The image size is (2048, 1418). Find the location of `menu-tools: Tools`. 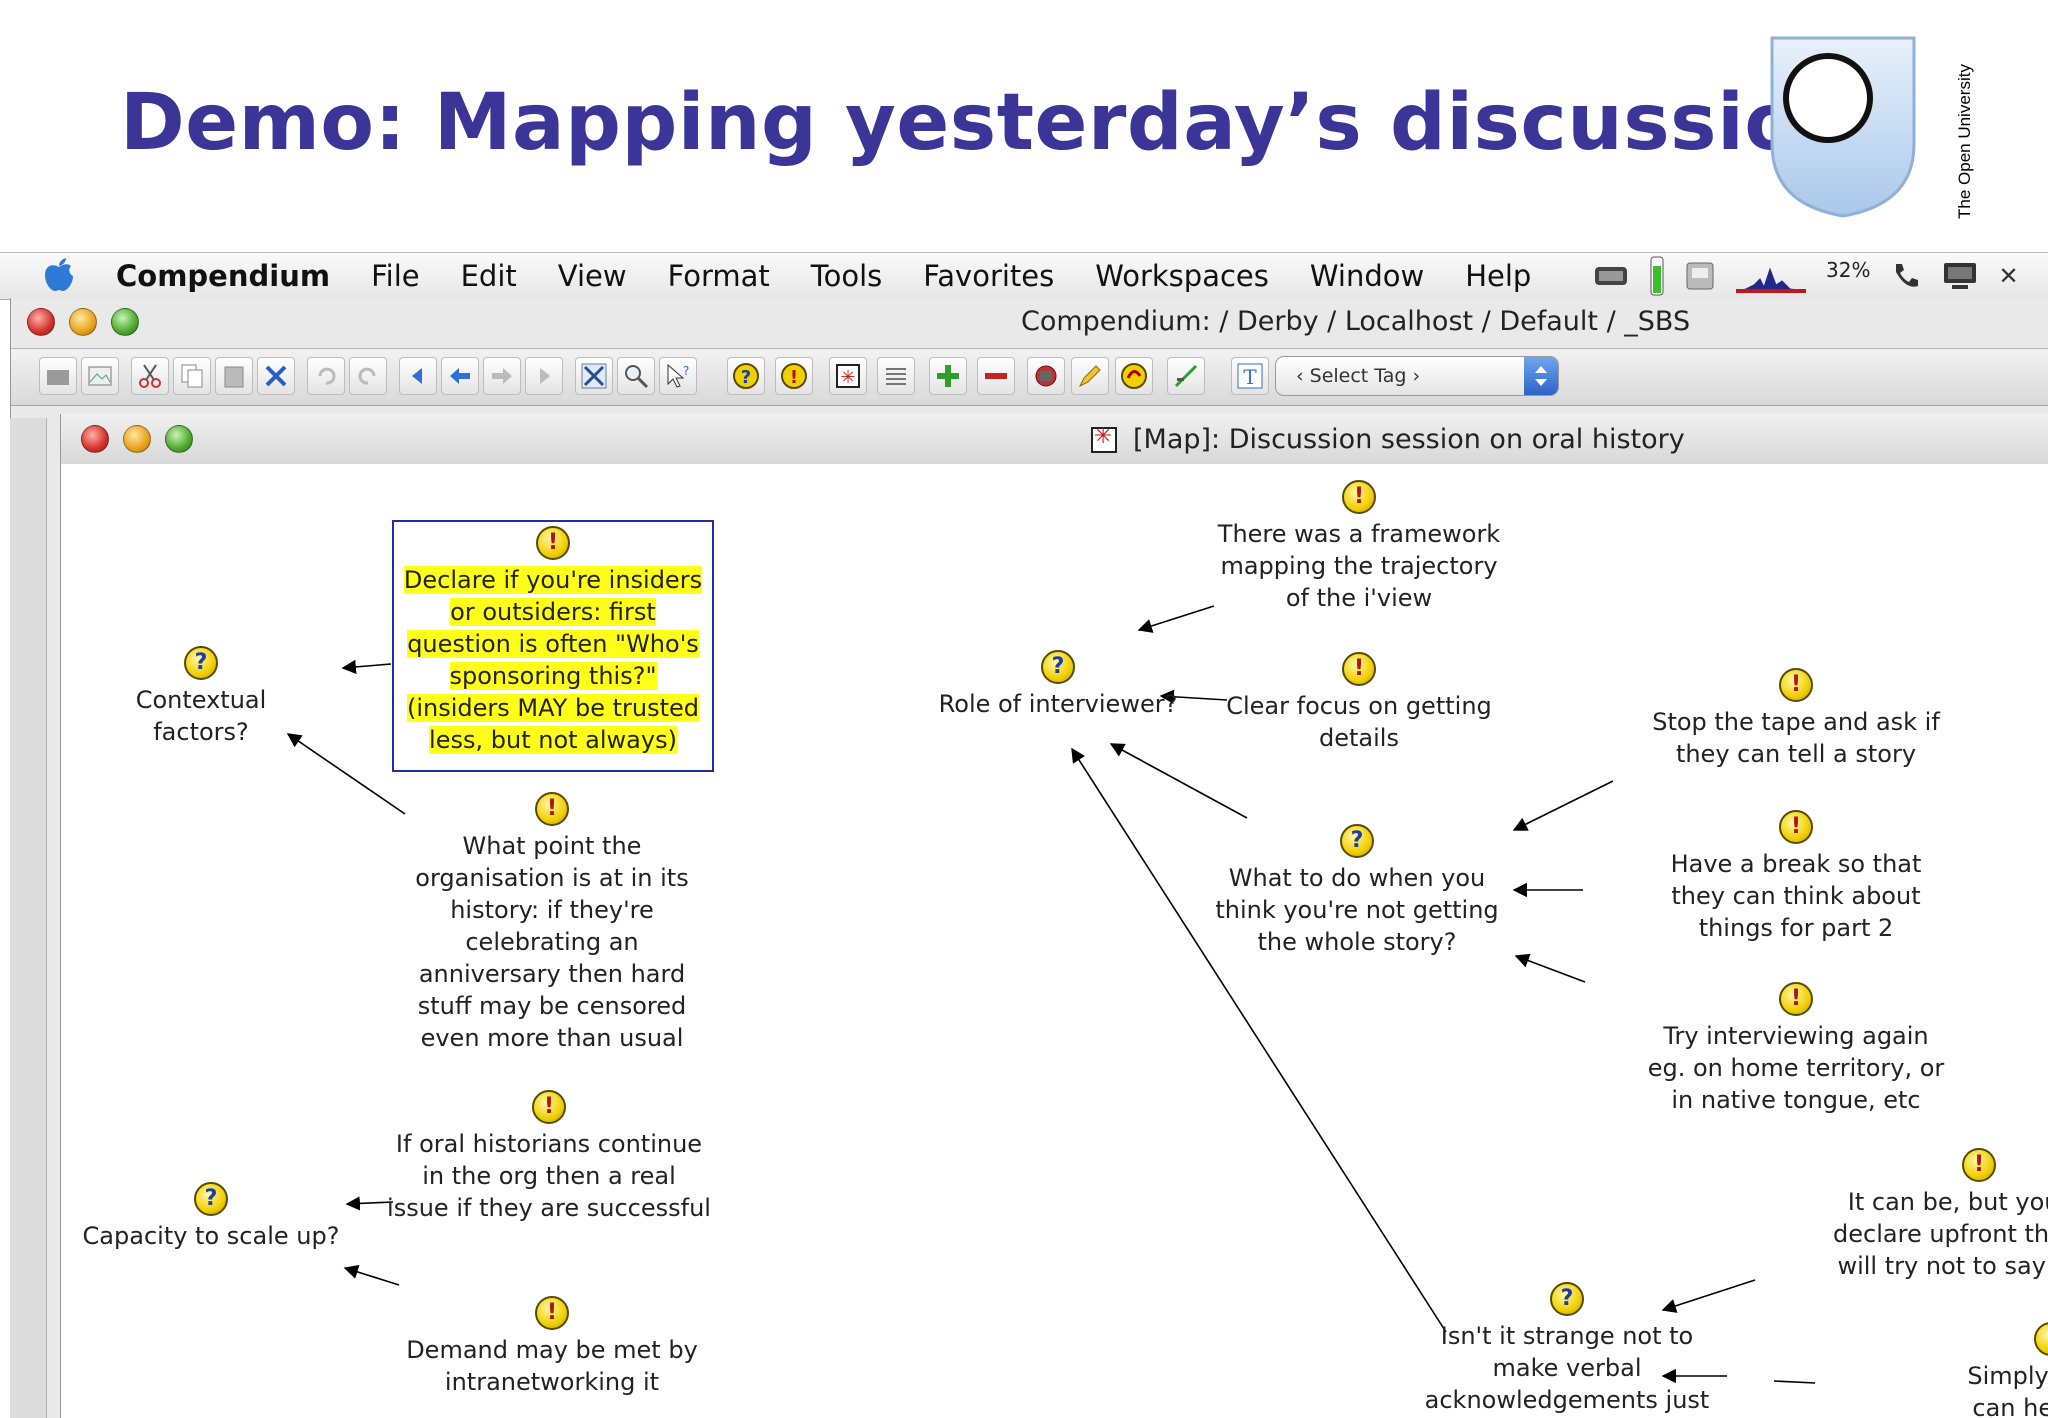

menu-tools: Tools is located at coordinates (846, 276).